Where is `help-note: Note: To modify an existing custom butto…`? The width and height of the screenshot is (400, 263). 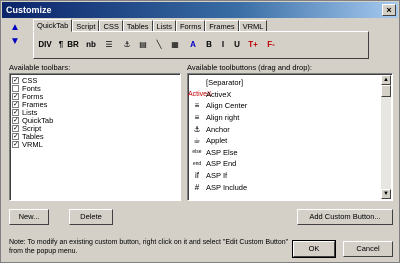
help-note: Note: To modify an existing custom butto… is located at coordinates (149, 247).